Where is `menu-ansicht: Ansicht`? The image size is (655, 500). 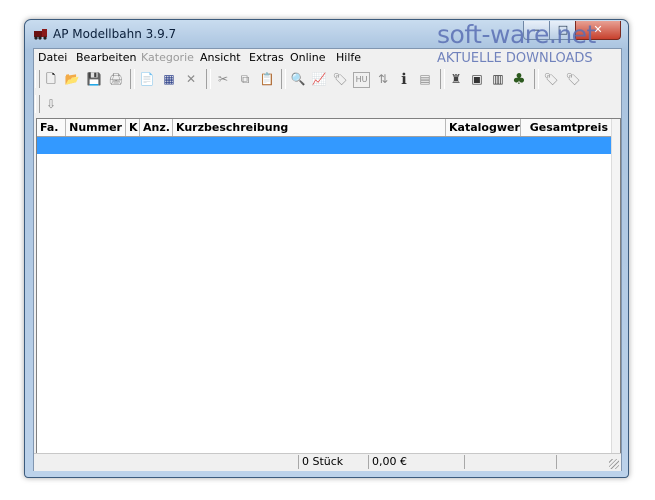
menu-ansicht: Ansicht is located at coordinates (220, 57).